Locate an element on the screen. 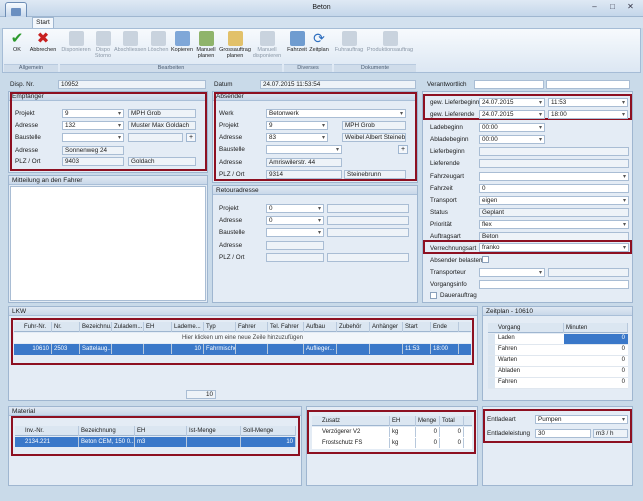 This screenshot has height=501, width=643. maximize-icon: □ is located at coordinates (612, 7).